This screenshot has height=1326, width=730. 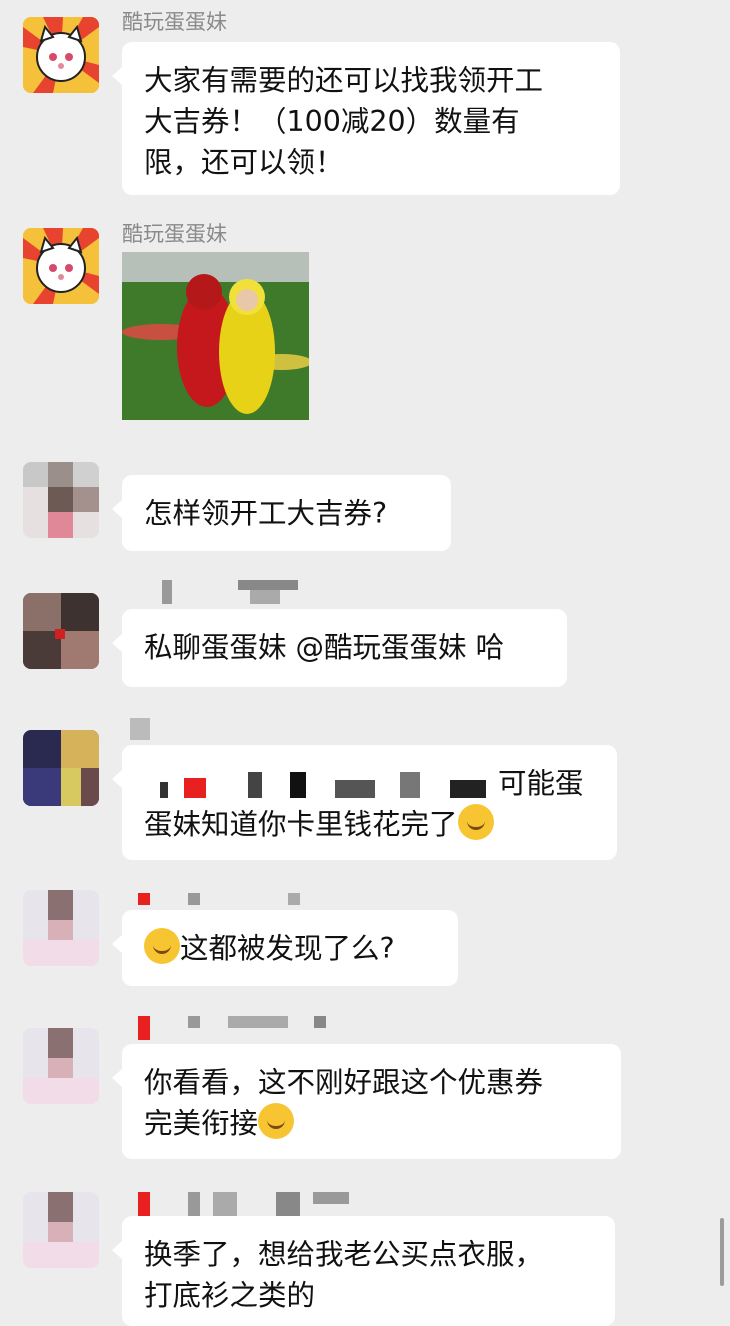 I want to click on 666-emoji-icon, so click(x=276, y=1121).